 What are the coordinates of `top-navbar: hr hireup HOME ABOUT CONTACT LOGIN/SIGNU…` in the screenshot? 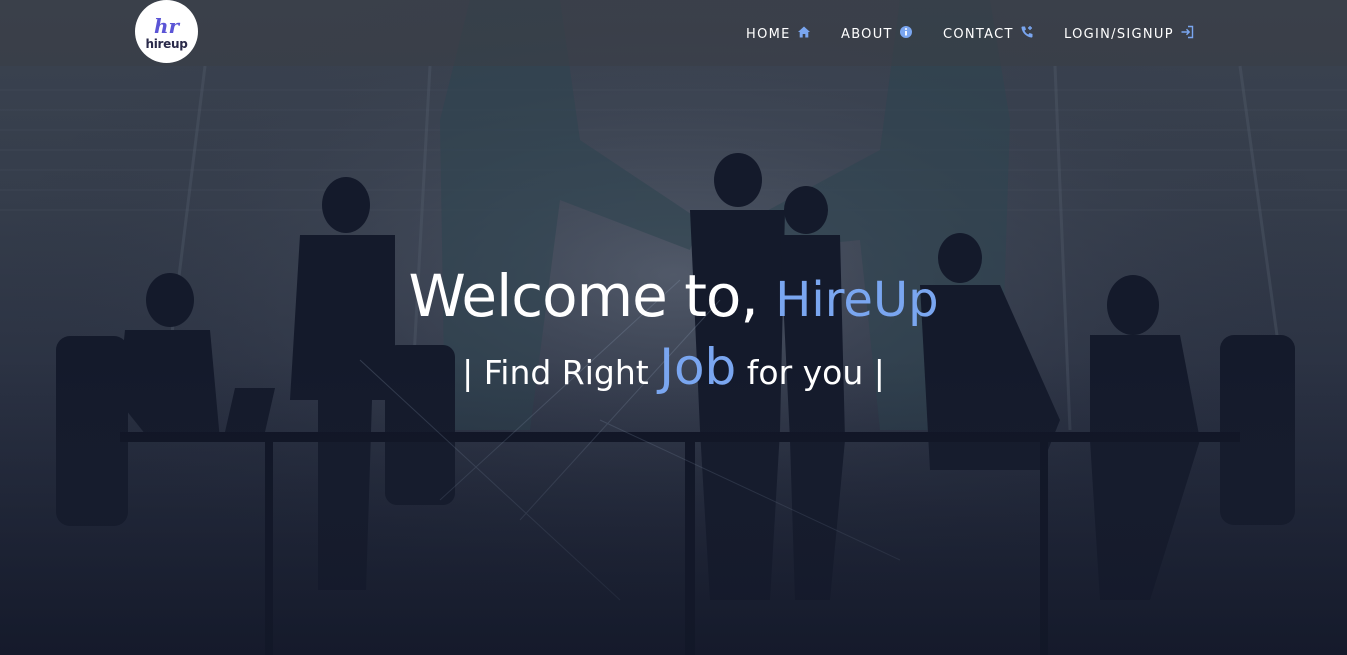 It's located at (673, 33).